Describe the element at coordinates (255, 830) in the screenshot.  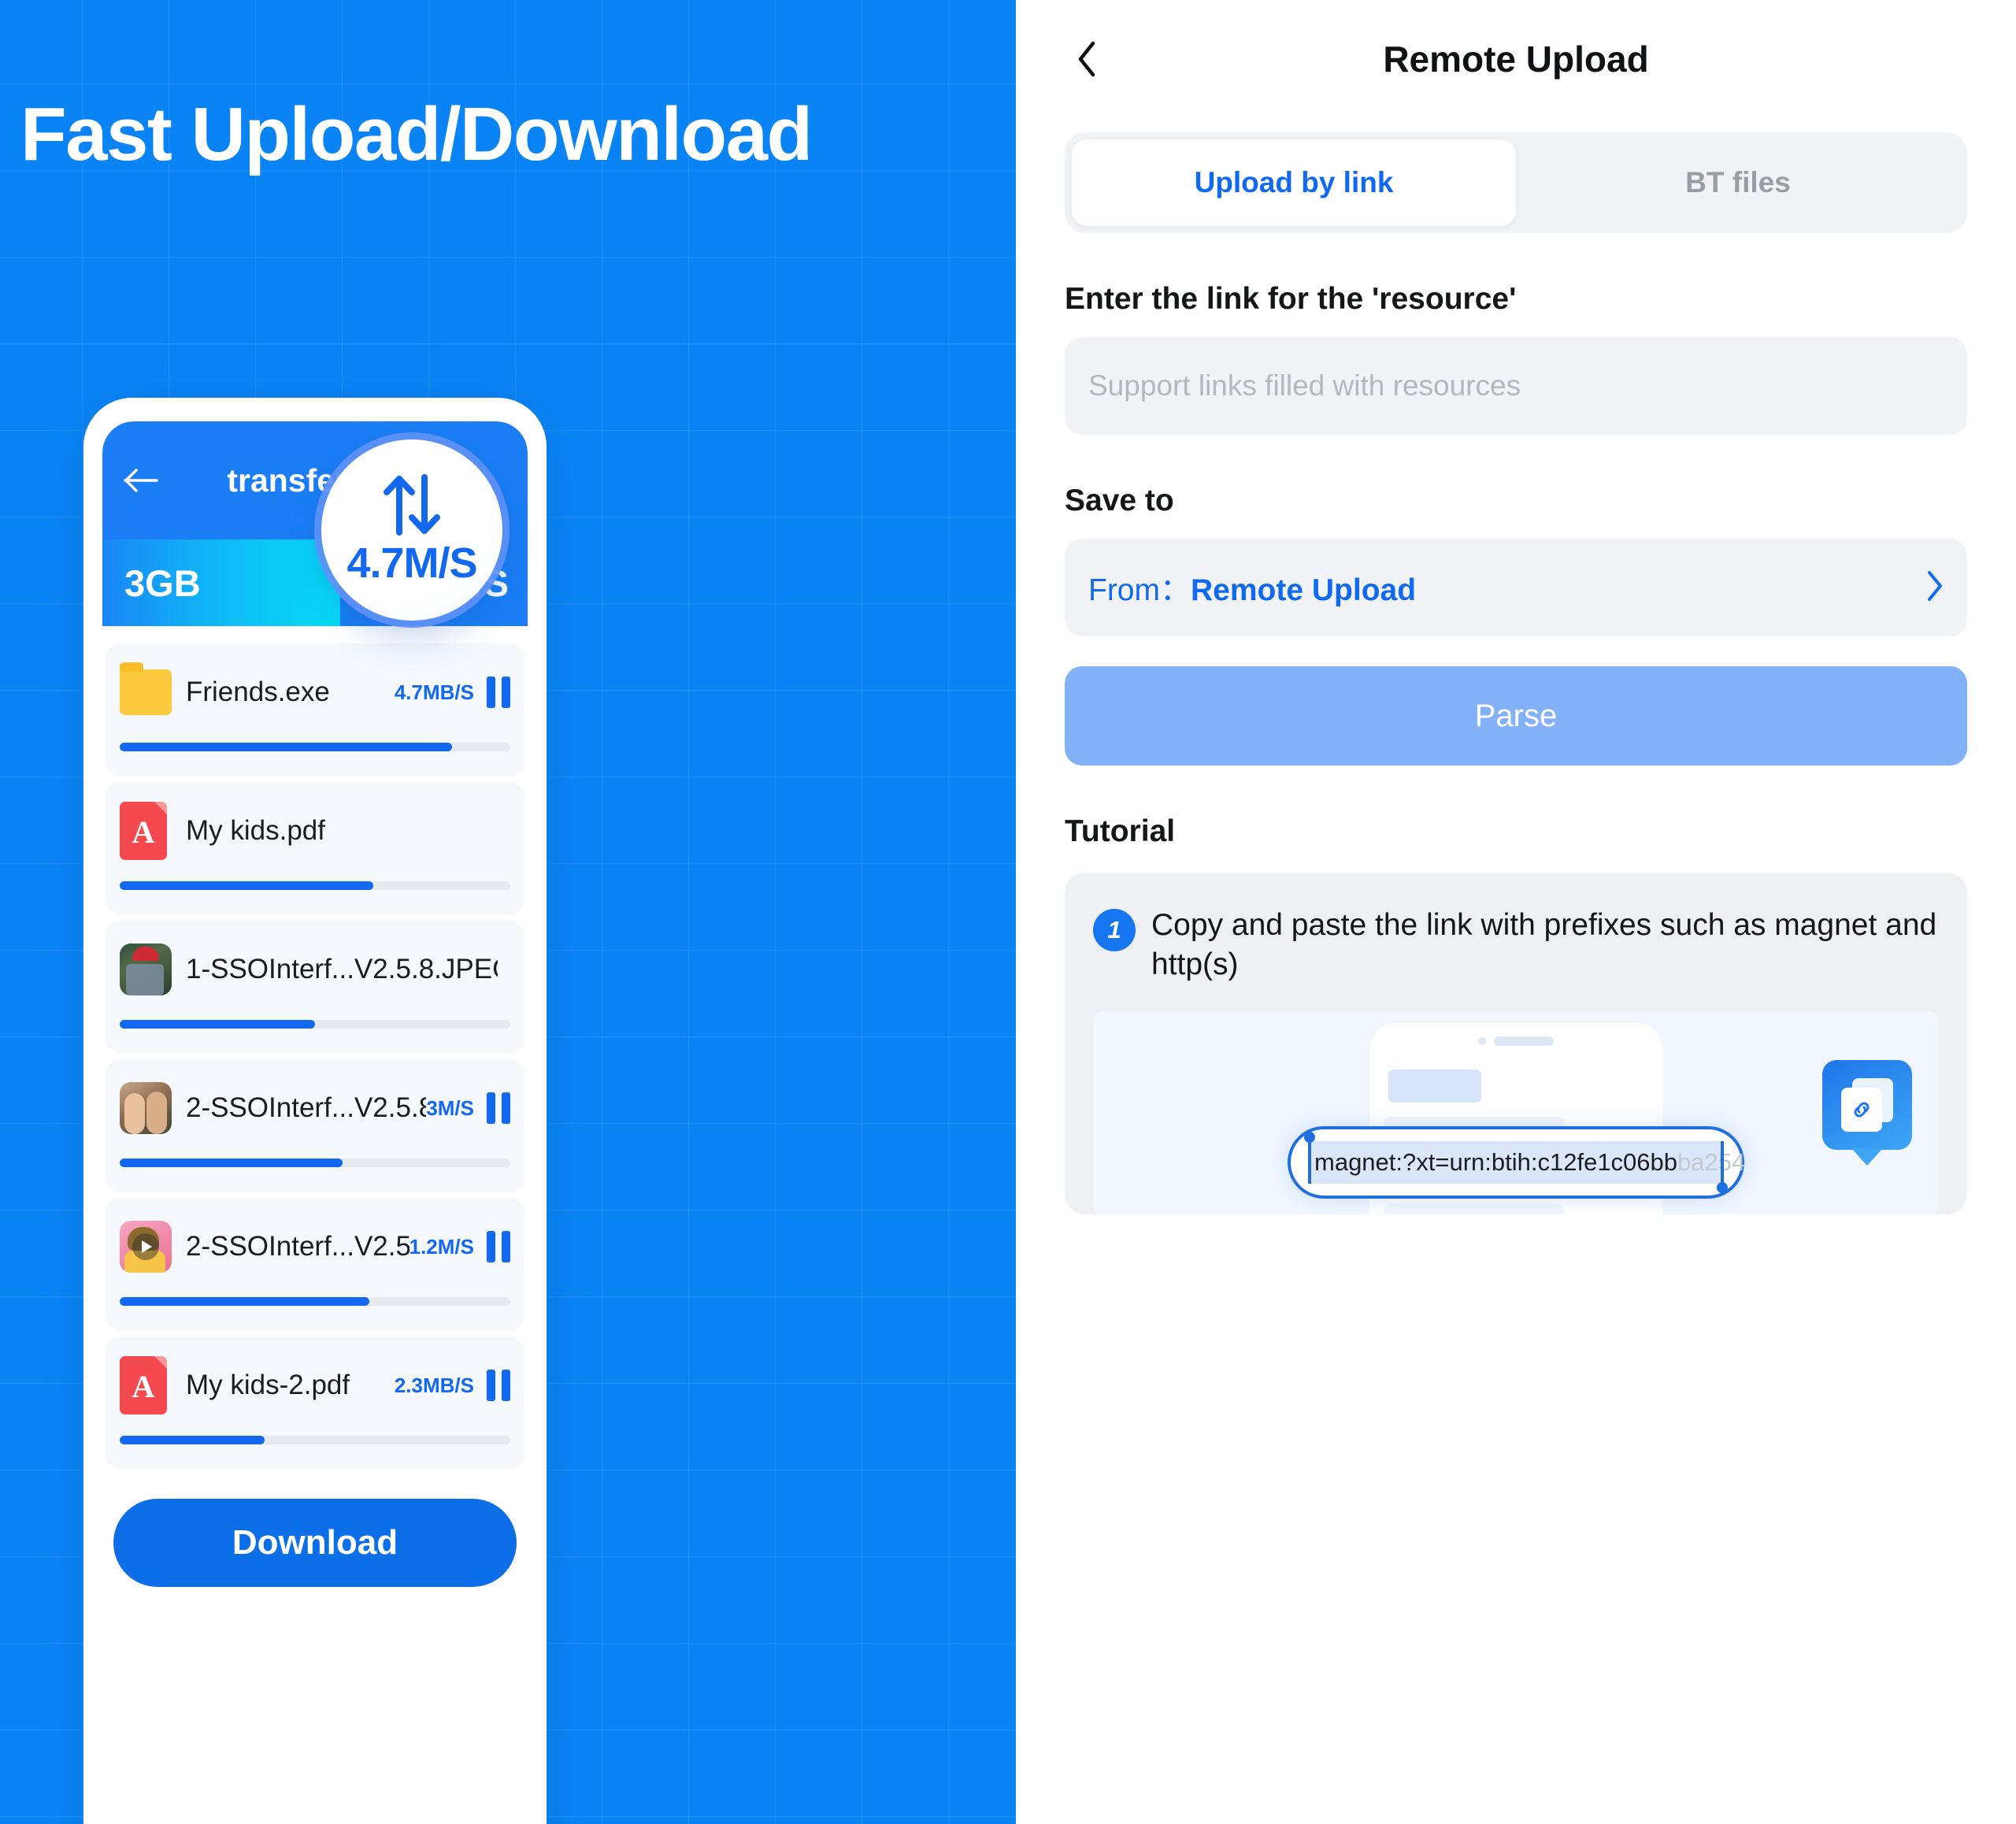
I see `file-name: My kids.pdf` at that location.